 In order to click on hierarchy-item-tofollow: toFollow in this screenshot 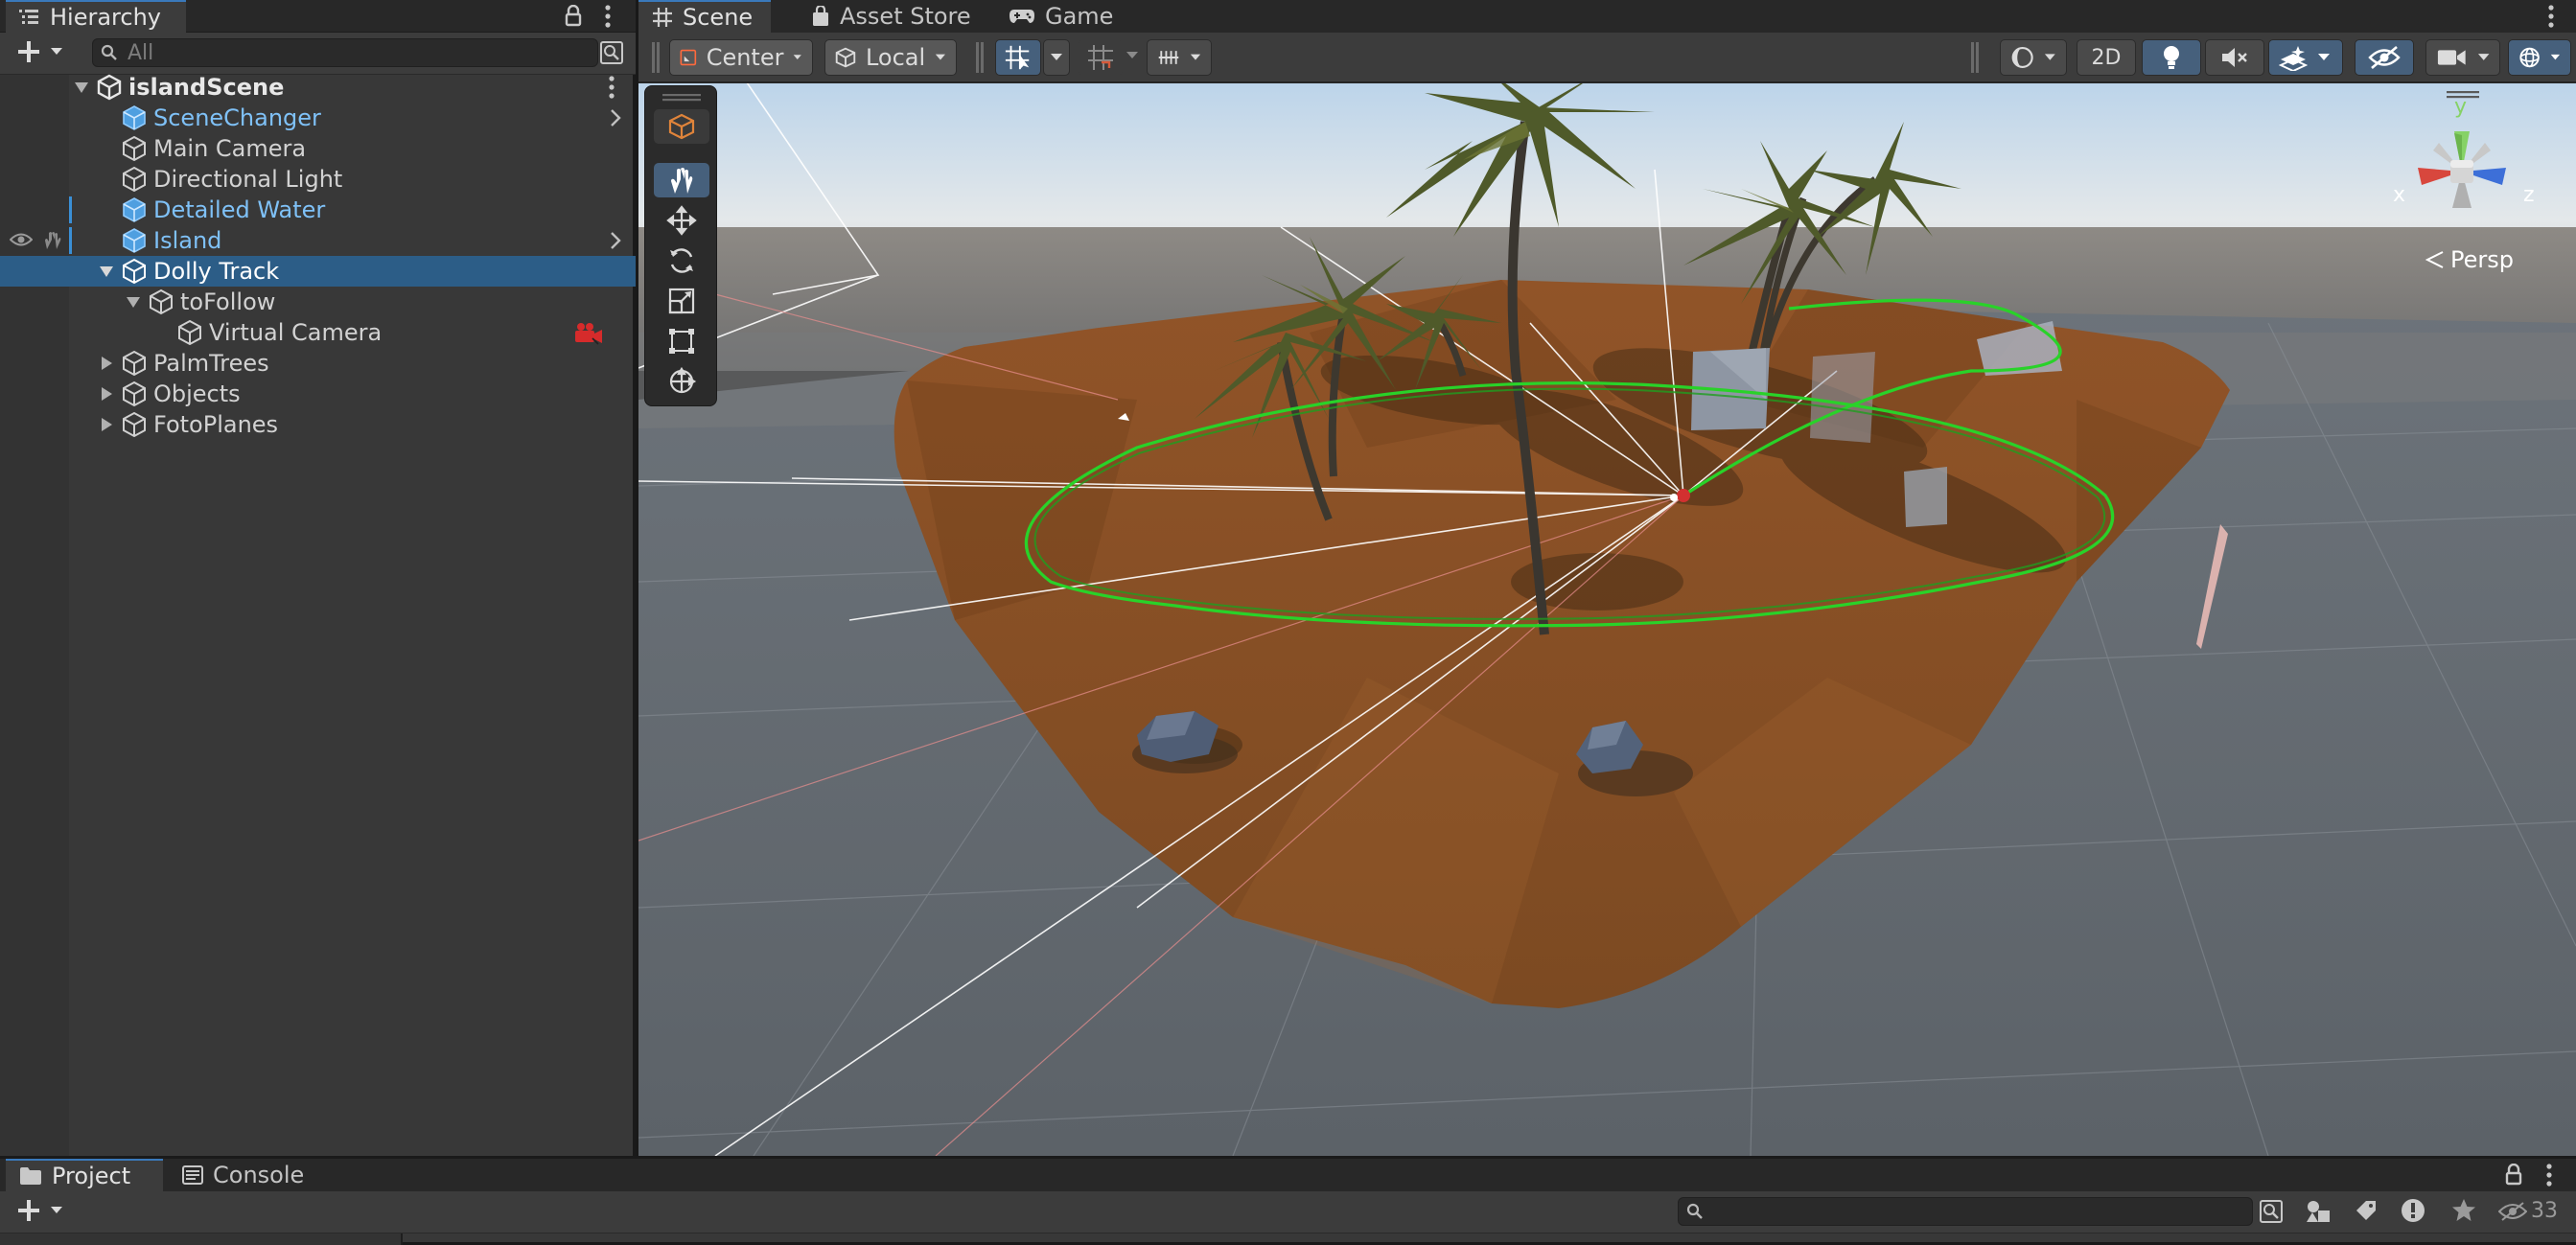, I will do `click(318, 302)`.